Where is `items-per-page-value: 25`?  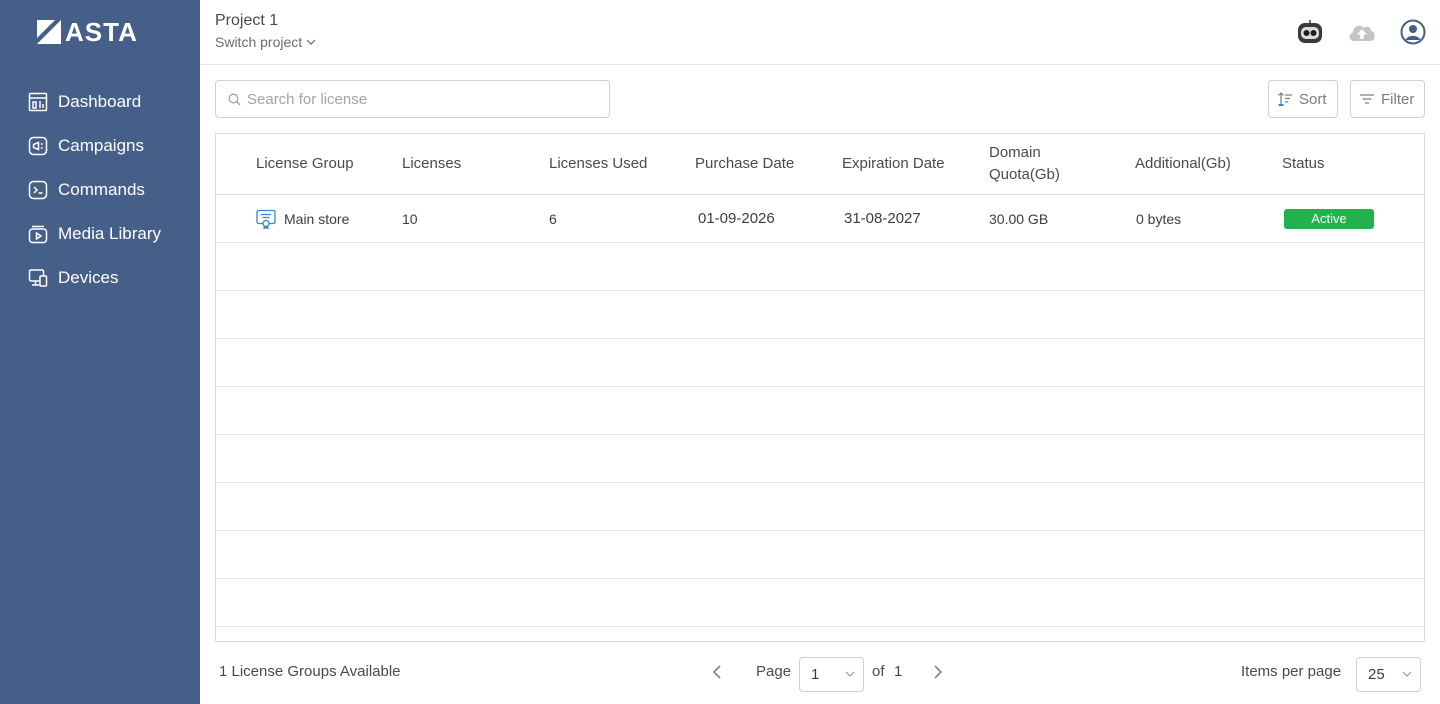 items-per-page-value: 25 is located at coordinates (1376, 674).